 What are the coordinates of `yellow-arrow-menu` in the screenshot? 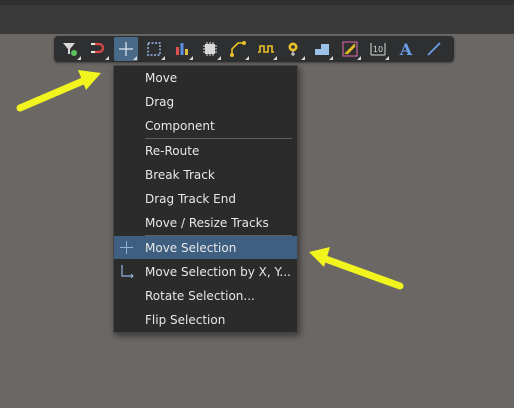 It's located at (356, 268).